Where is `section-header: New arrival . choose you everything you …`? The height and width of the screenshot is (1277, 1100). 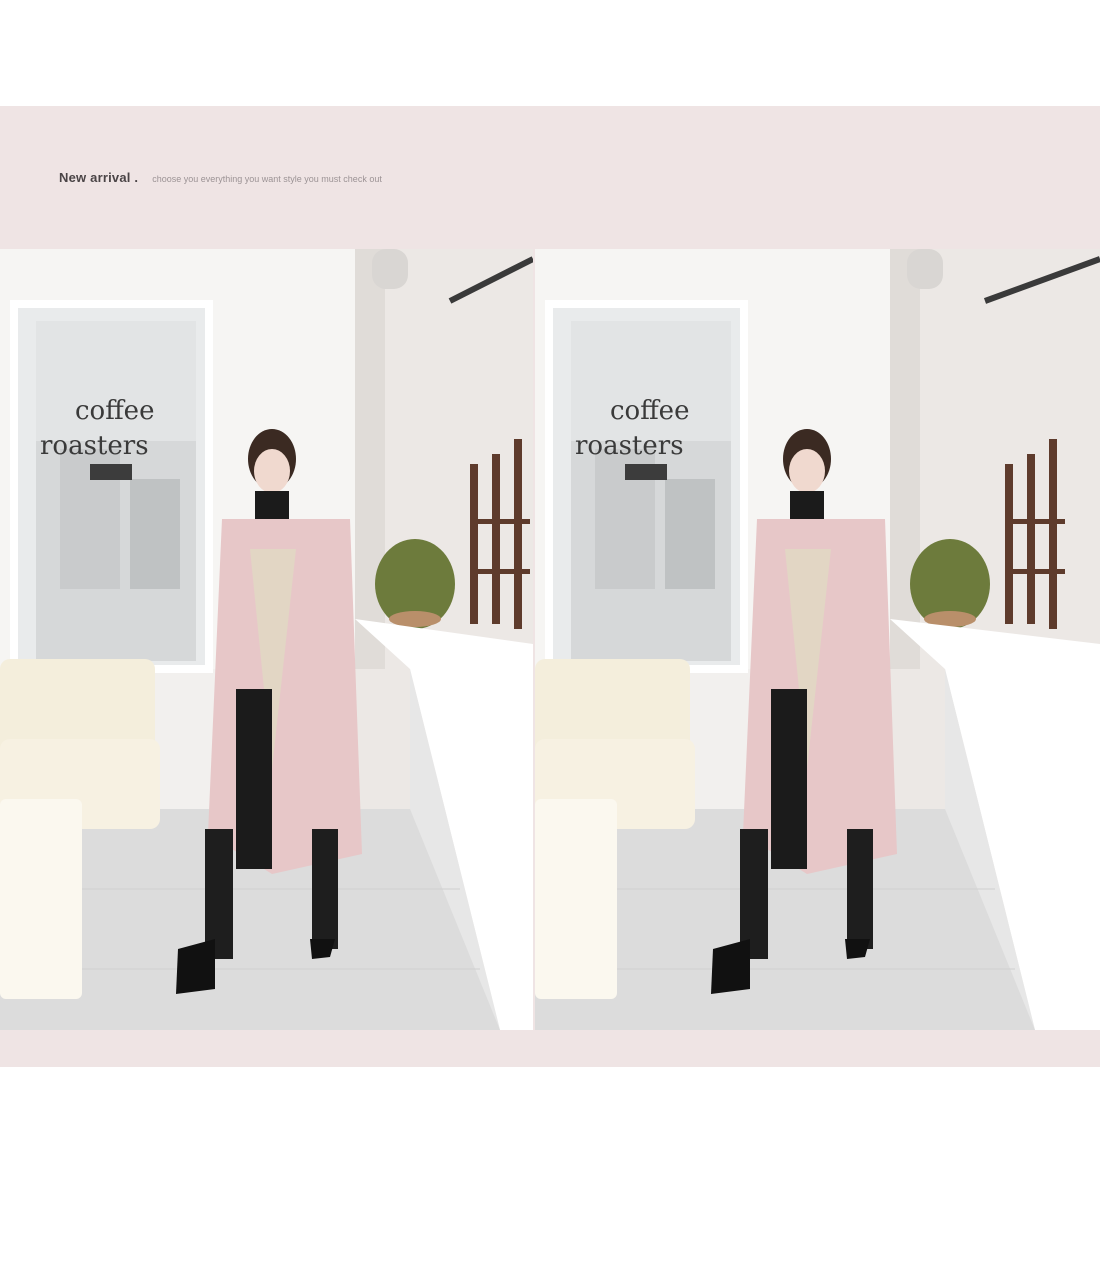 section-header: New arrival . choose you everything you … is located at coordinates (220, 179).